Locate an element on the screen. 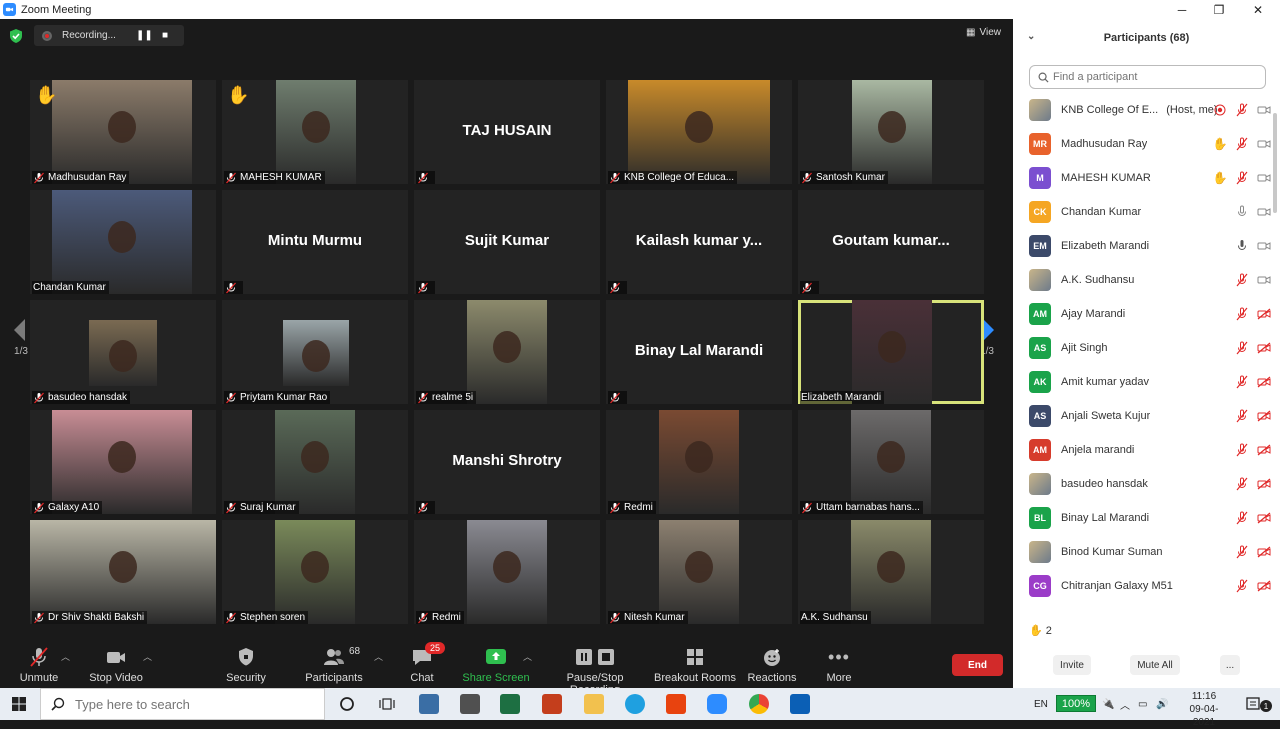 The width and height of the screenshot is (1280, 729). edge-icon is located at coordinates (635, 704).